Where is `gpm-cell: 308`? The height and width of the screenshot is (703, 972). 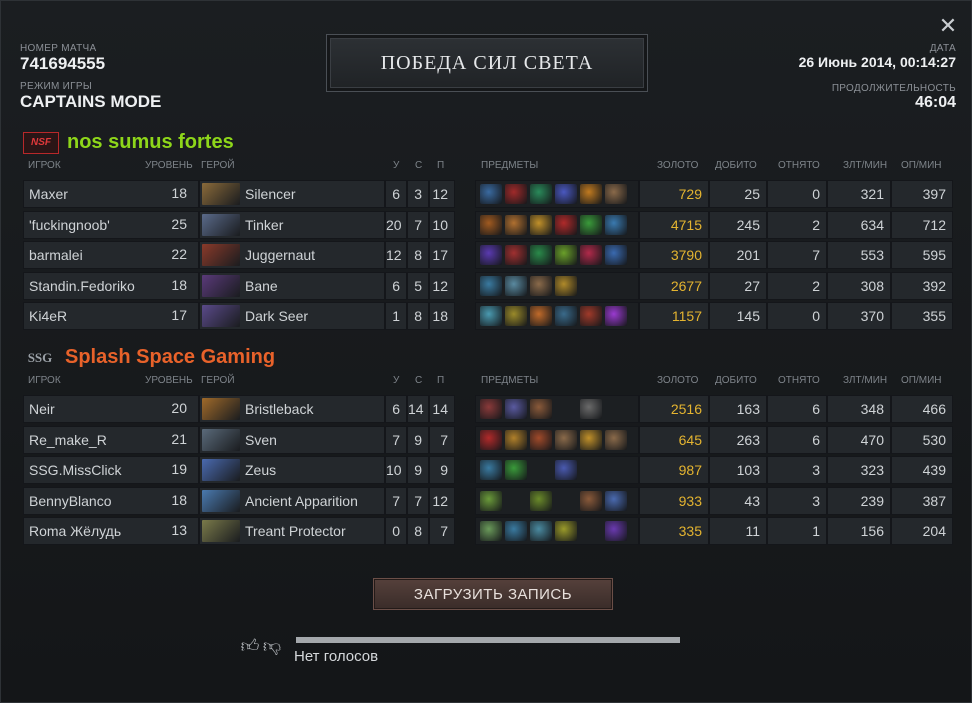
gpm-cell: 308 is located at coordinates (859, 285).